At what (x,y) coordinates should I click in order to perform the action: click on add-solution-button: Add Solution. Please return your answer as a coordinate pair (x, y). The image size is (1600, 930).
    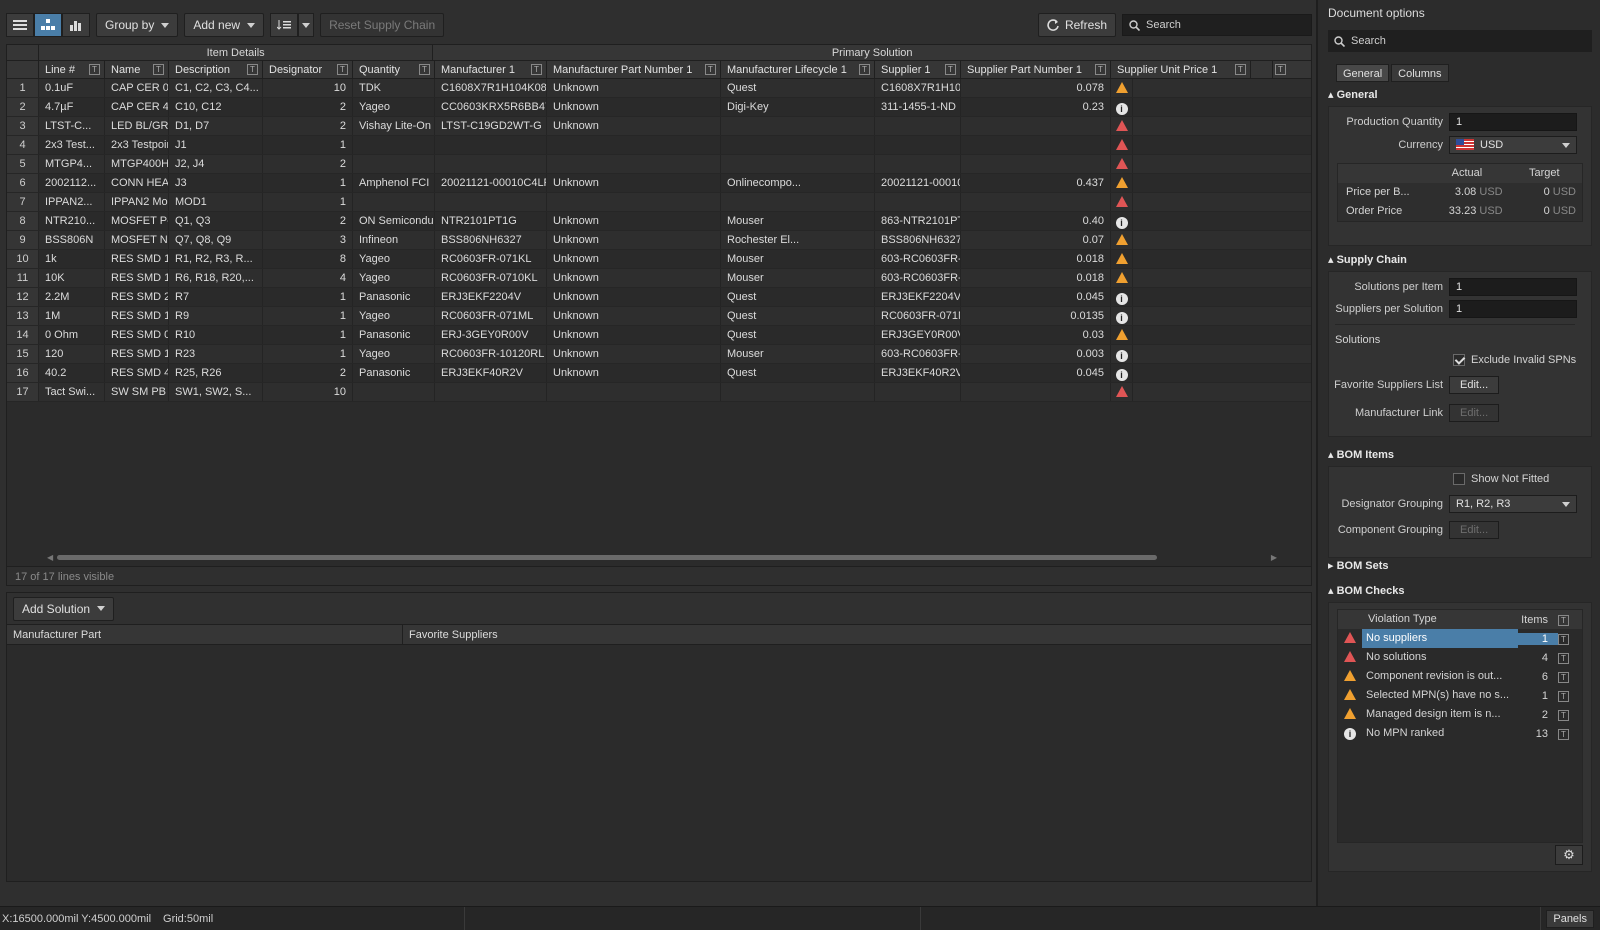
    Looking at the image, I should click on (64, 608).